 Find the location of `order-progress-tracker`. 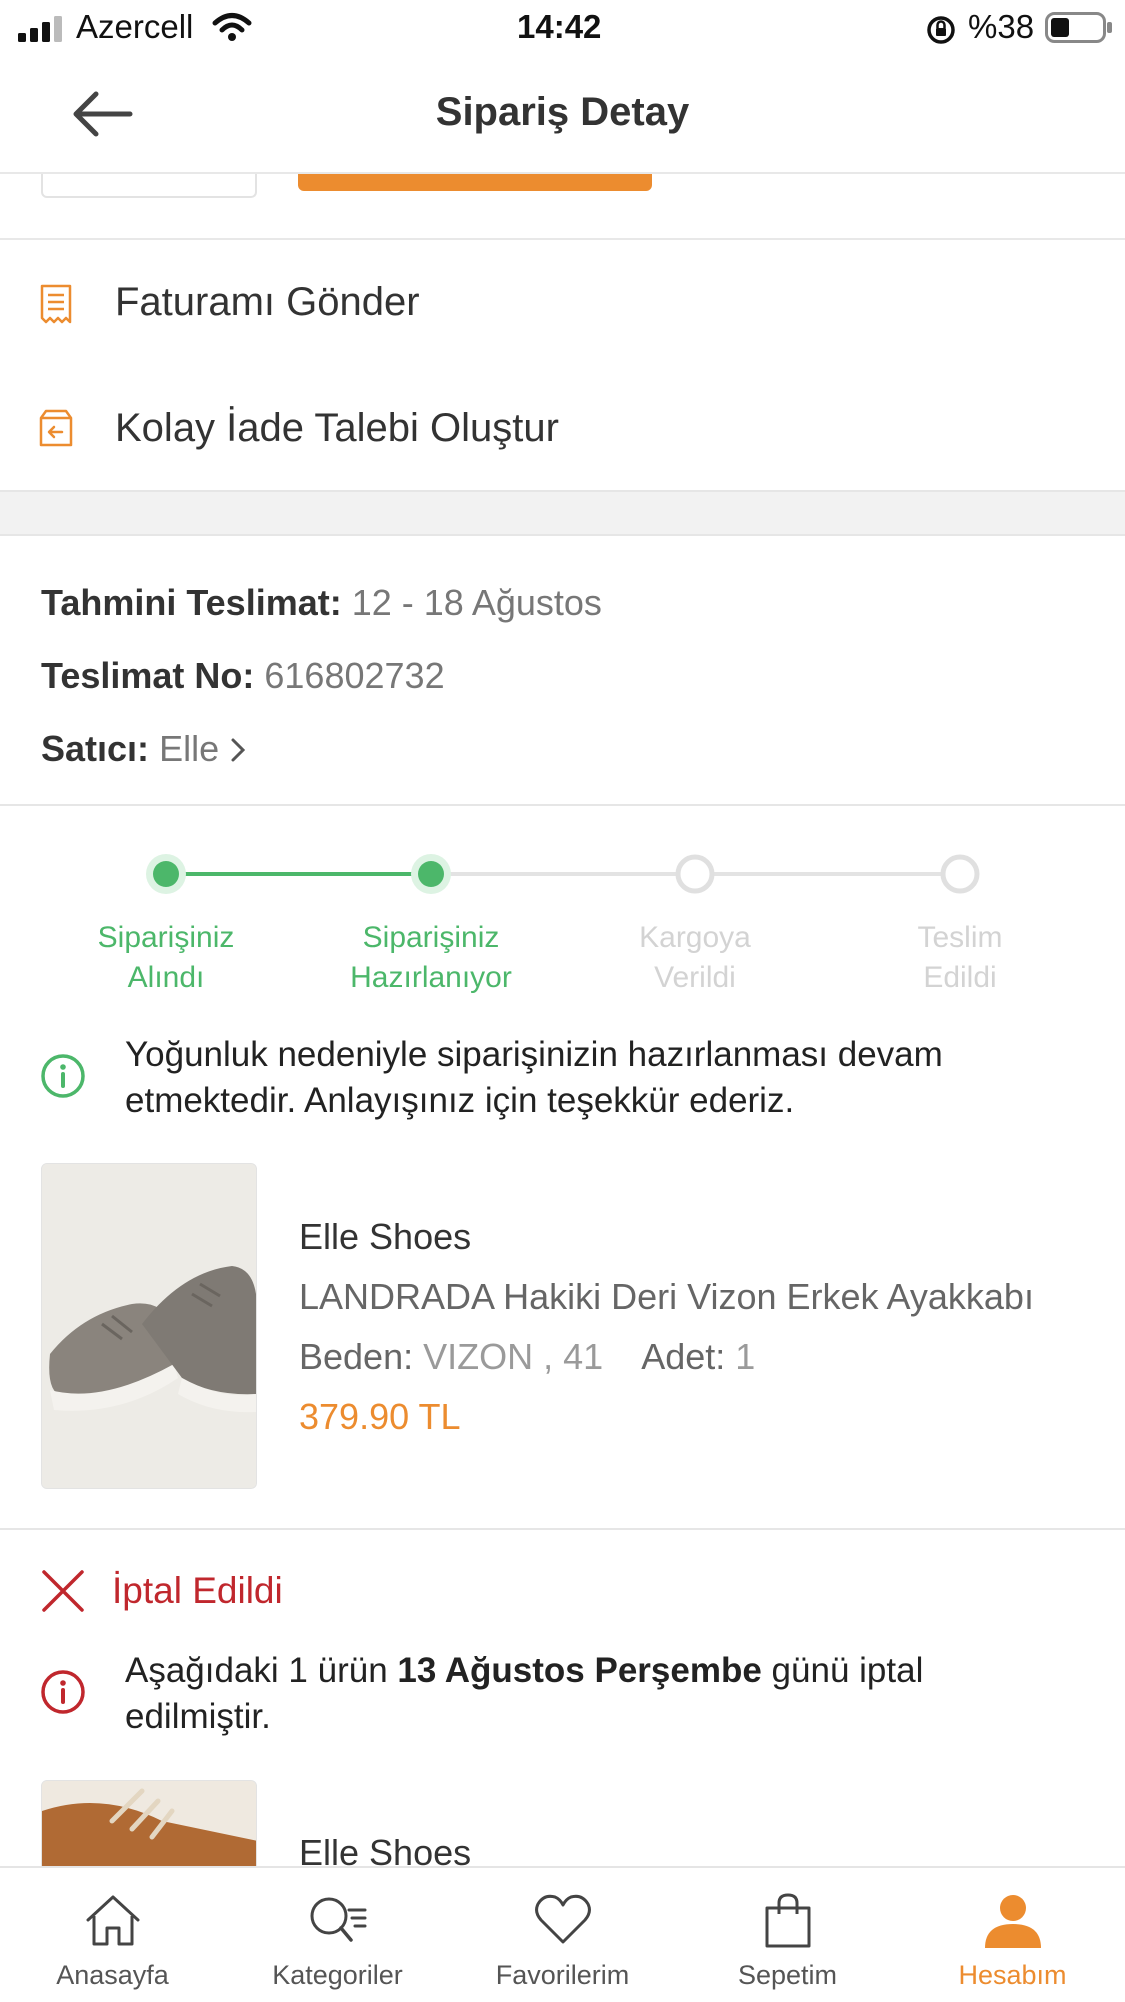

order-progress-tracker is located at coordinates (563, 874).